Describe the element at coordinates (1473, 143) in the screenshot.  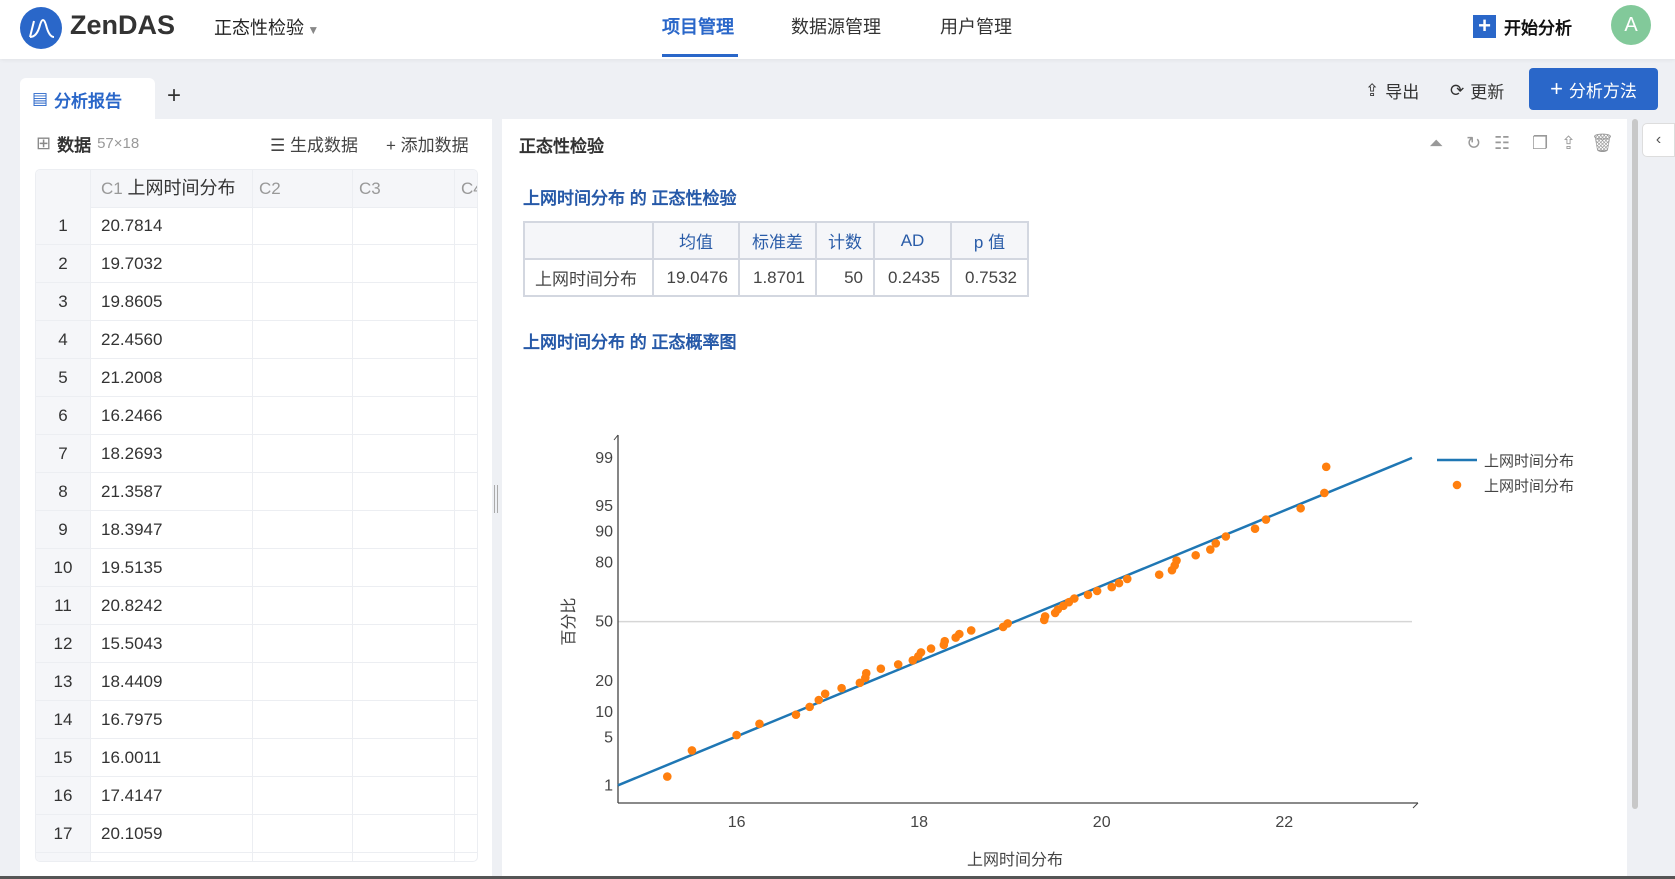
I see `reload-icon: ↻` at that location.